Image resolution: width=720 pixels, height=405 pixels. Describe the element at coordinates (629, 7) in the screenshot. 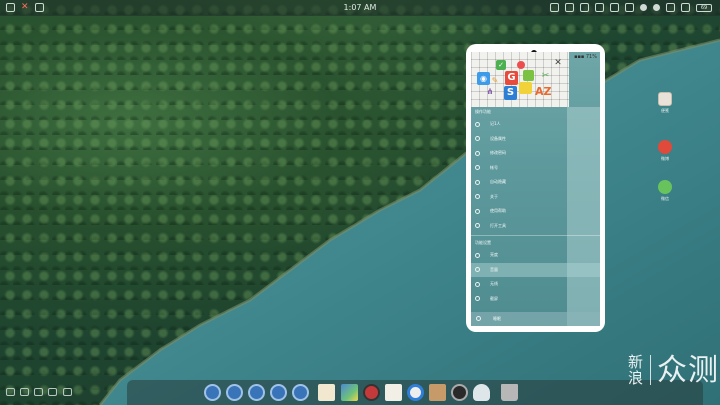

I see `cast-icon` at that location.